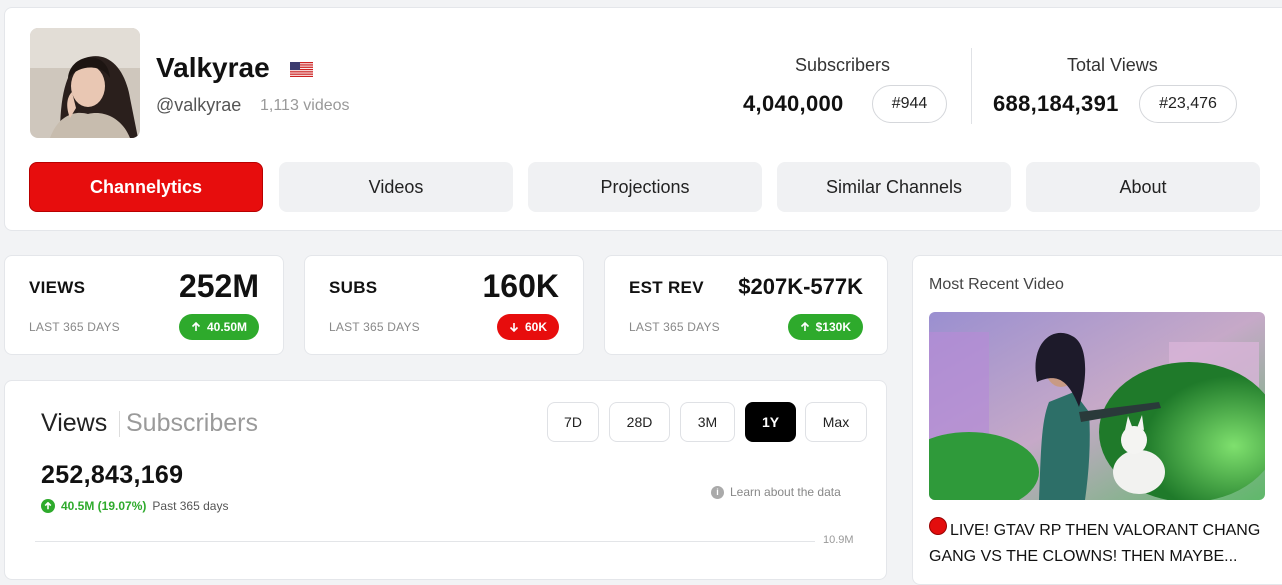 Image resolution: width=1282 pixels, height=585 pixels. Describe the element at coordinates (909, 104) in the screenshot. I see `subscribers-rank-badge: #944` at that location.